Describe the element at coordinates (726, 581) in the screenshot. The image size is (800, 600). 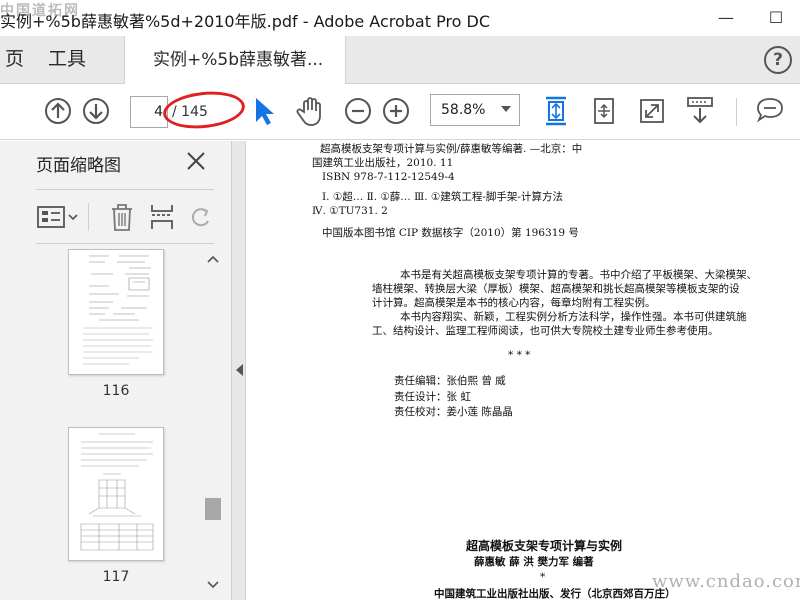
I see `watermark-bottom-right: www.cndao.com` at that location.